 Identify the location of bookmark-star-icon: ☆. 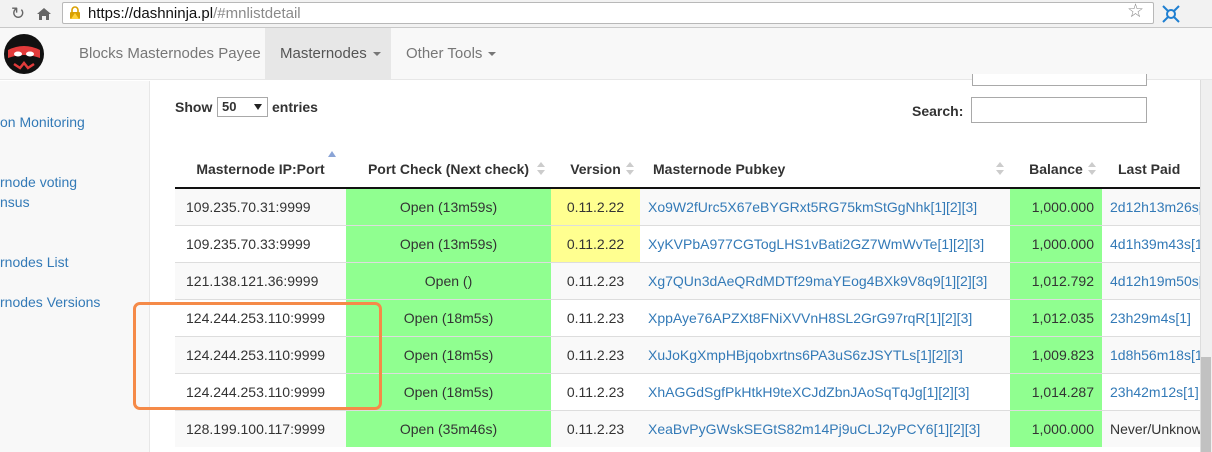
(1135, 12).